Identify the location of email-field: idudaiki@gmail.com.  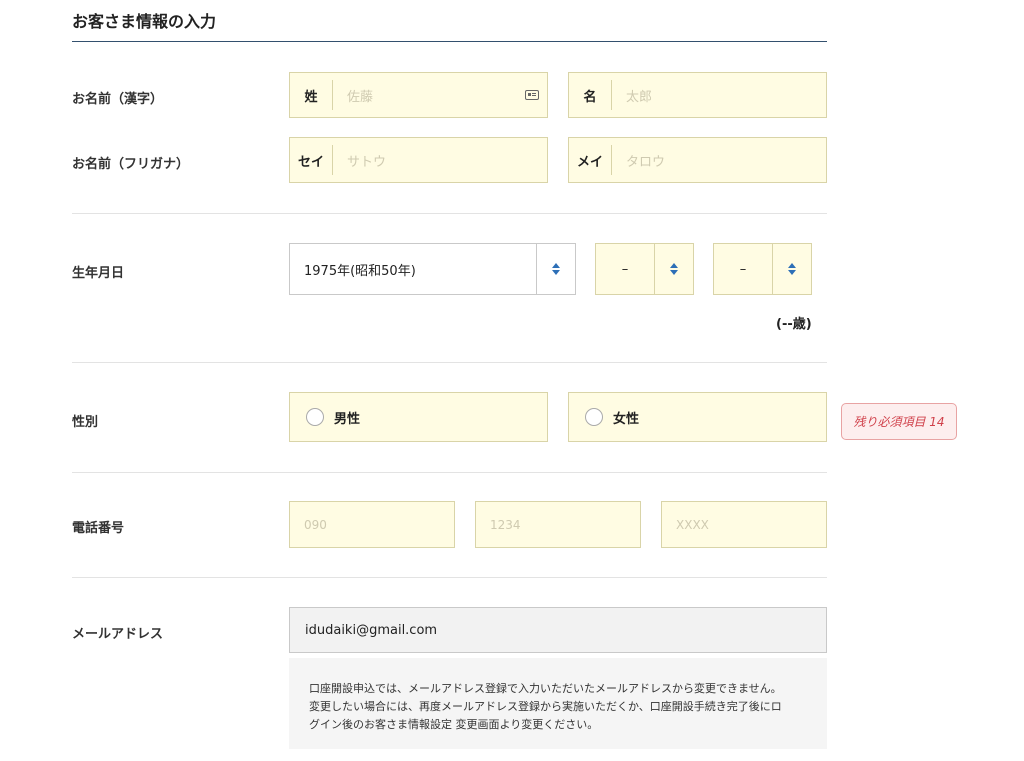
(558, 630).